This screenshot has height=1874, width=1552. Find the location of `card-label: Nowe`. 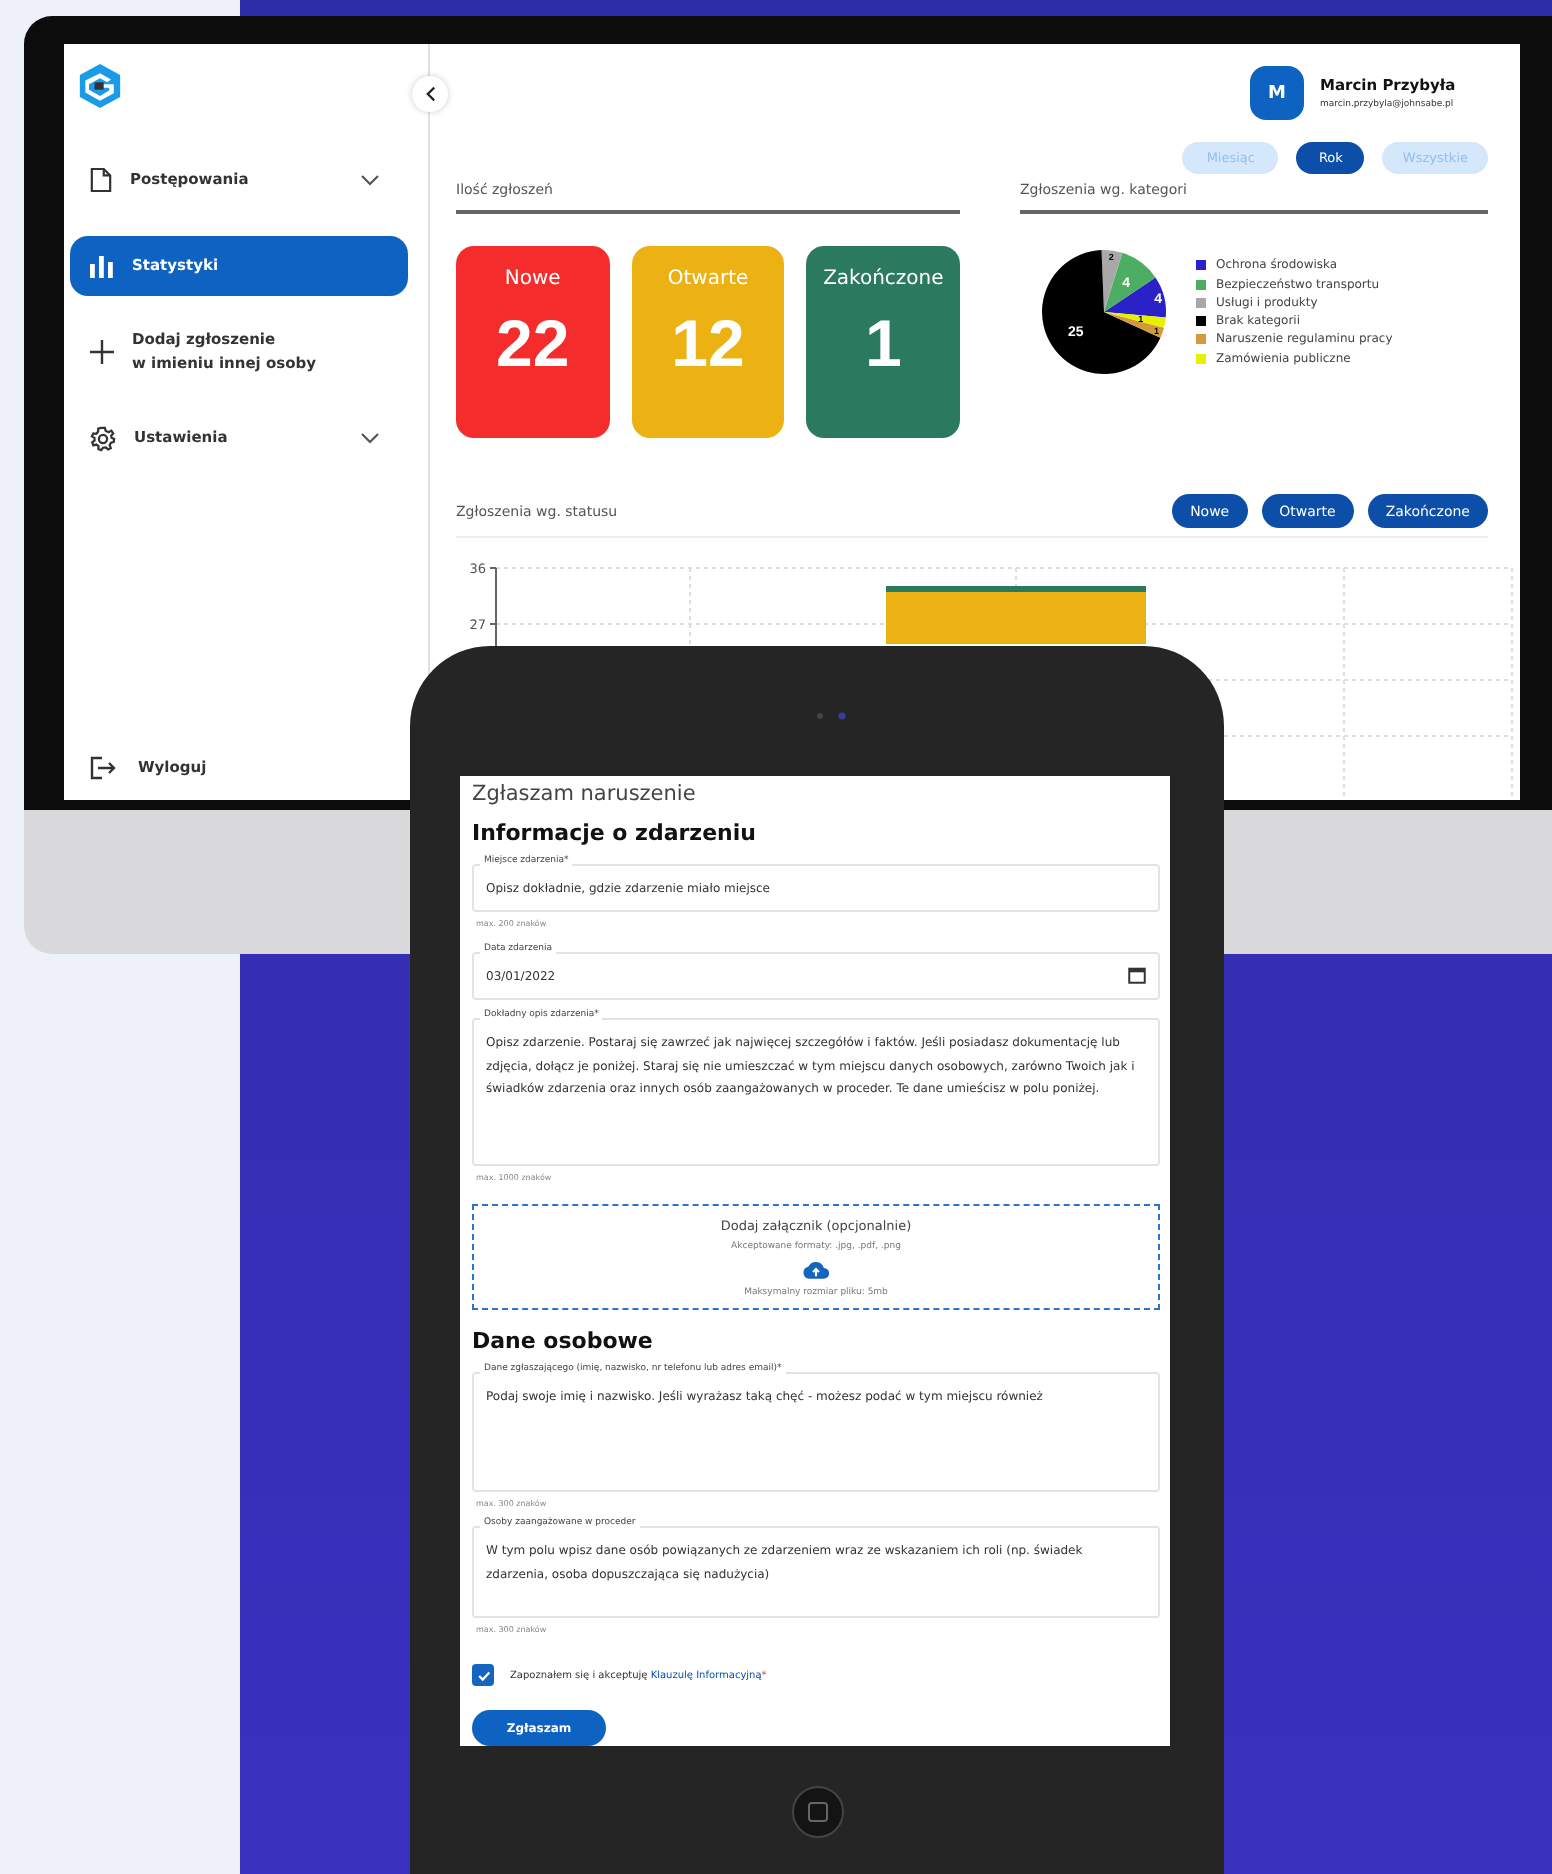

card-label: Nowe is located at coordinates (532, 279).